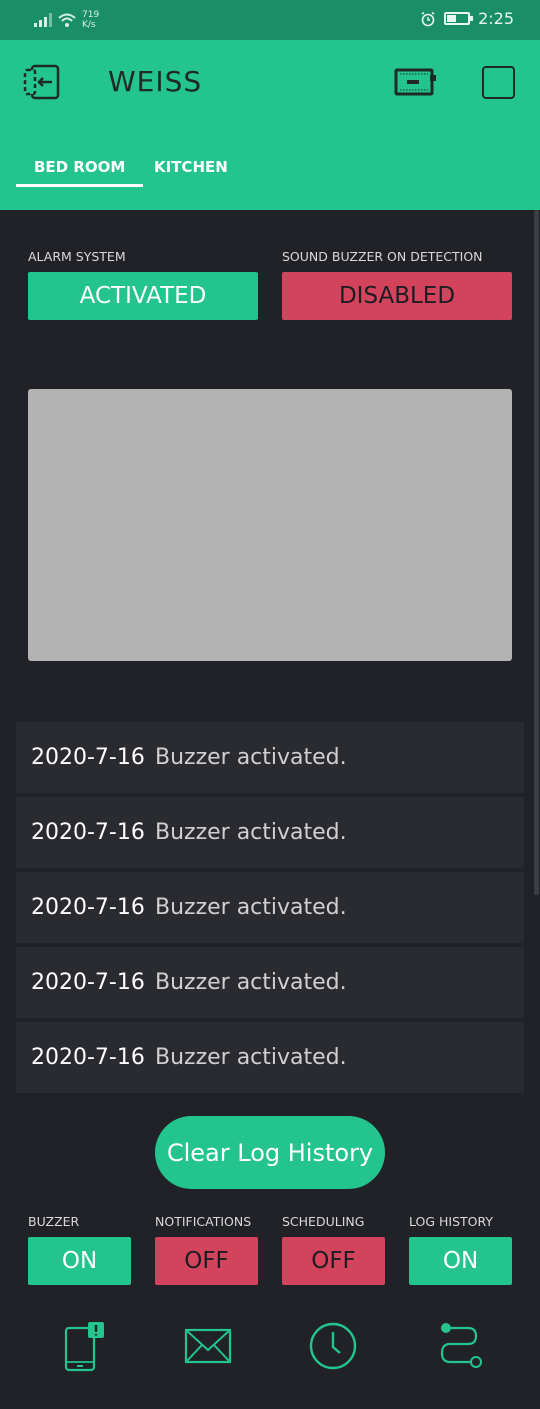 The height and width of the screenshot is (1409, 540). I want to click on scrollbar, so click(536, 552).